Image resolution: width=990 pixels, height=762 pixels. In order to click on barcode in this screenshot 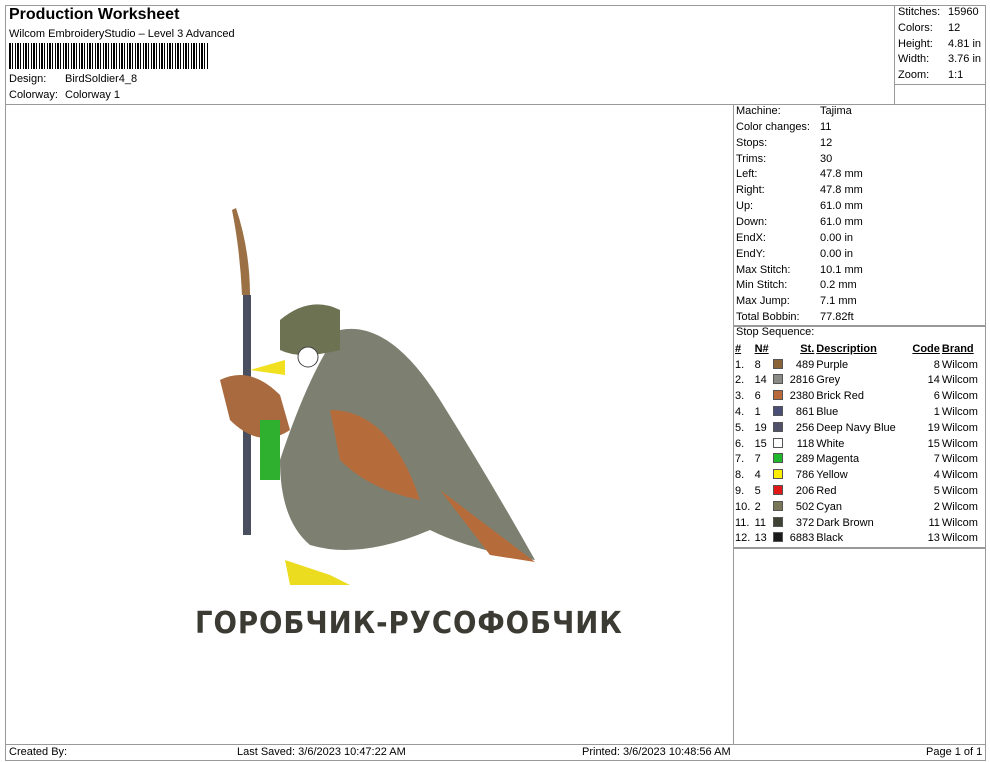, I will do `click(109, 56)`.